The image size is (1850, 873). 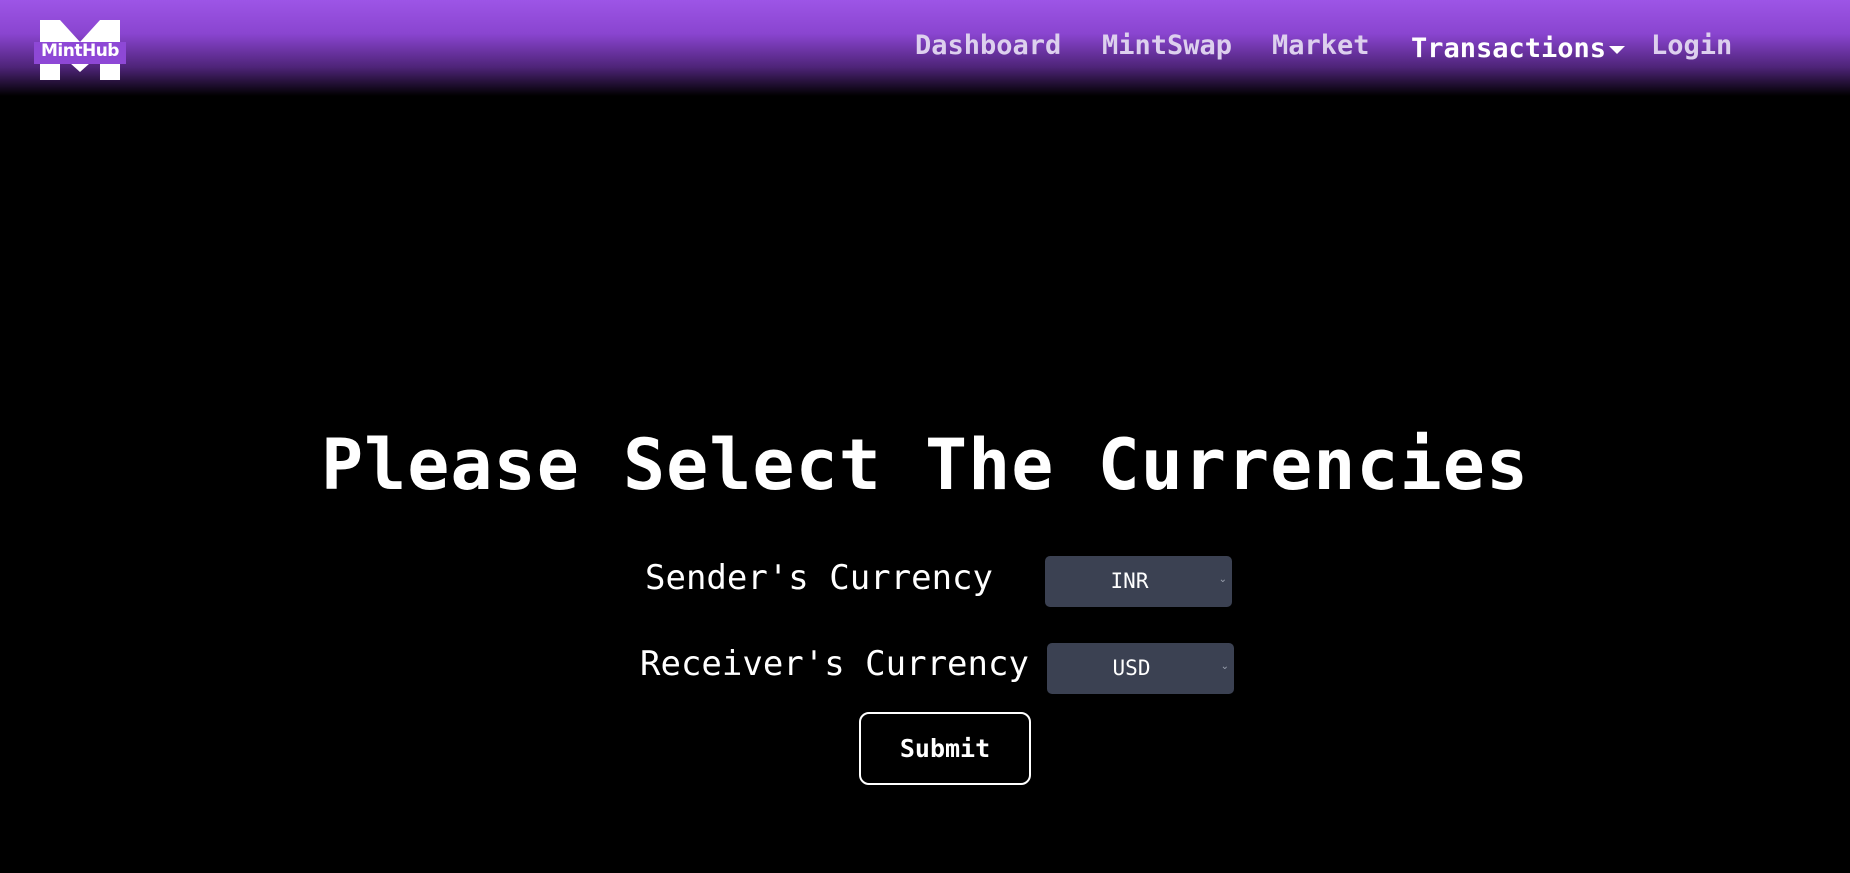 I want to click on receiver-currency-select: USD ⌄, so click(x=1140, y=668).